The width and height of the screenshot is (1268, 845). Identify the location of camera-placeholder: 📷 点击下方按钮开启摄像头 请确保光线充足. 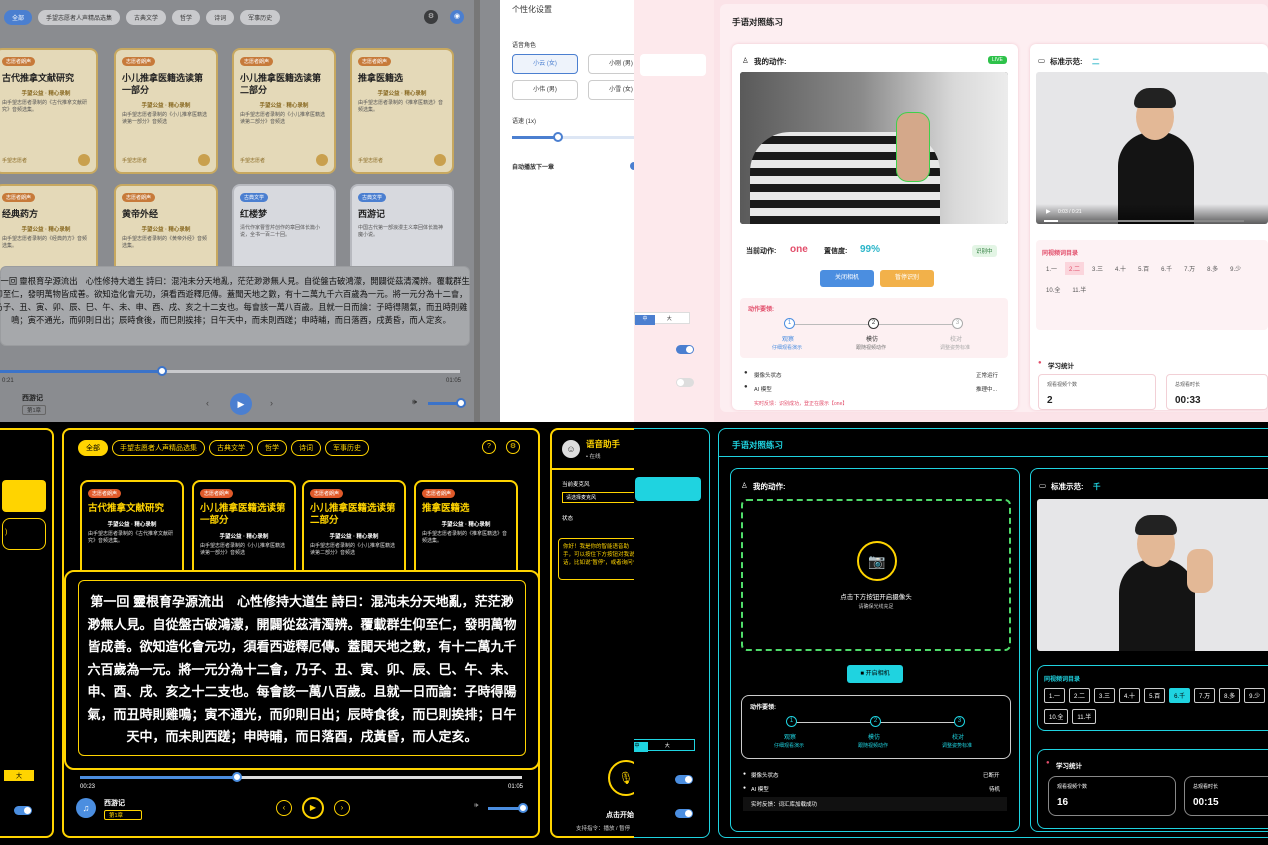
(876, 575).